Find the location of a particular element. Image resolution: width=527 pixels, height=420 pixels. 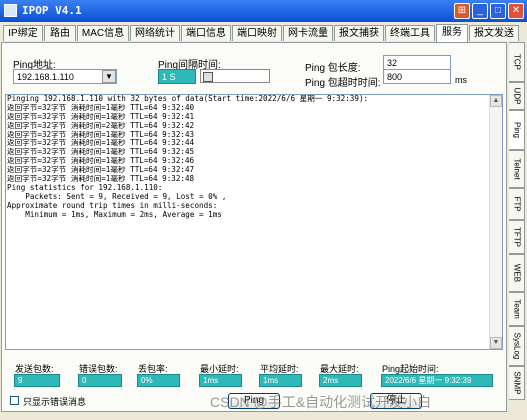

tab-services: 服务 is located at coordinates (452, 33).